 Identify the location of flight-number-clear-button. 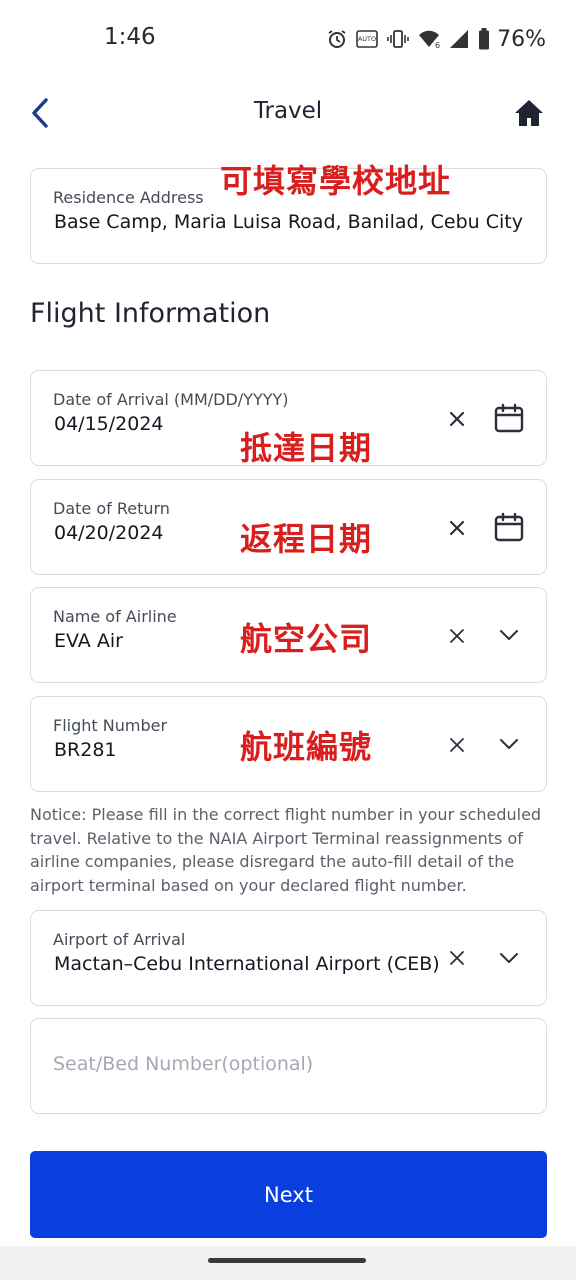
(457, 745).